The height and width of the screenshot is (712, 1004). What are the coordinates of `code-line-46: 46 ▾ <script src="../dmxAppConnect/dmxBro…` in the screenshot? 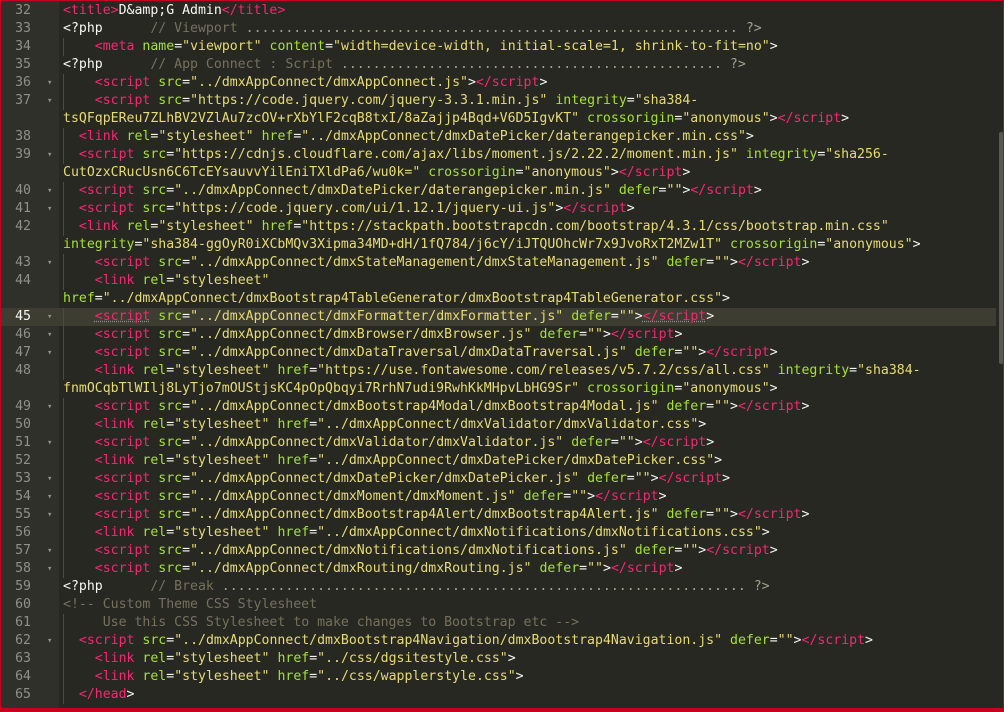 It's located at (502, 335).